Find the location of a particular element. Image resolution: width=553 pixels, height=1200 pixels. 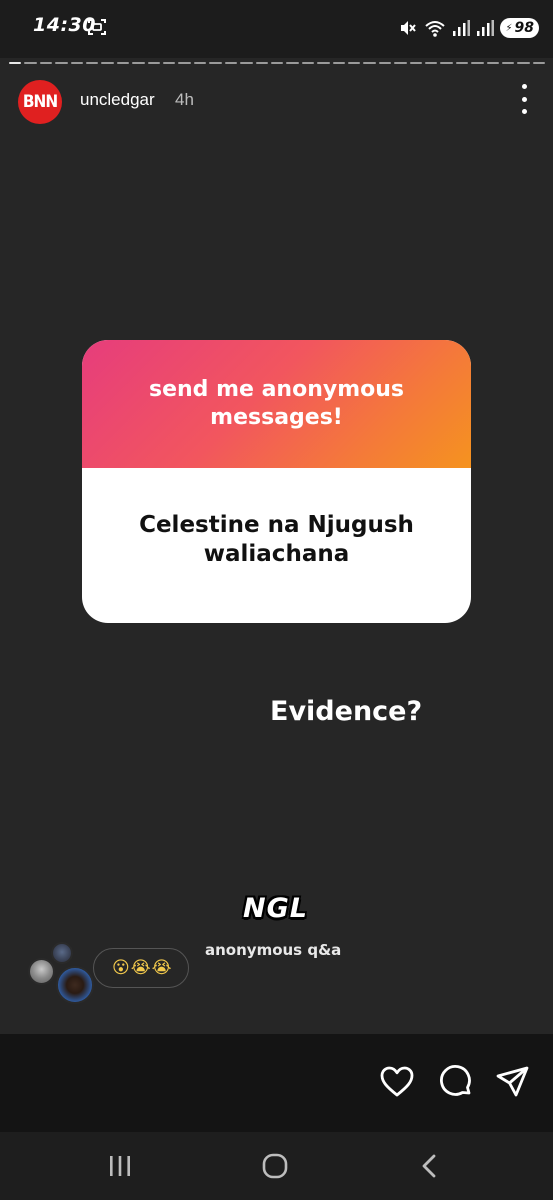

ngl-caption: anonymous q&a is located at coordinates (273, 950).